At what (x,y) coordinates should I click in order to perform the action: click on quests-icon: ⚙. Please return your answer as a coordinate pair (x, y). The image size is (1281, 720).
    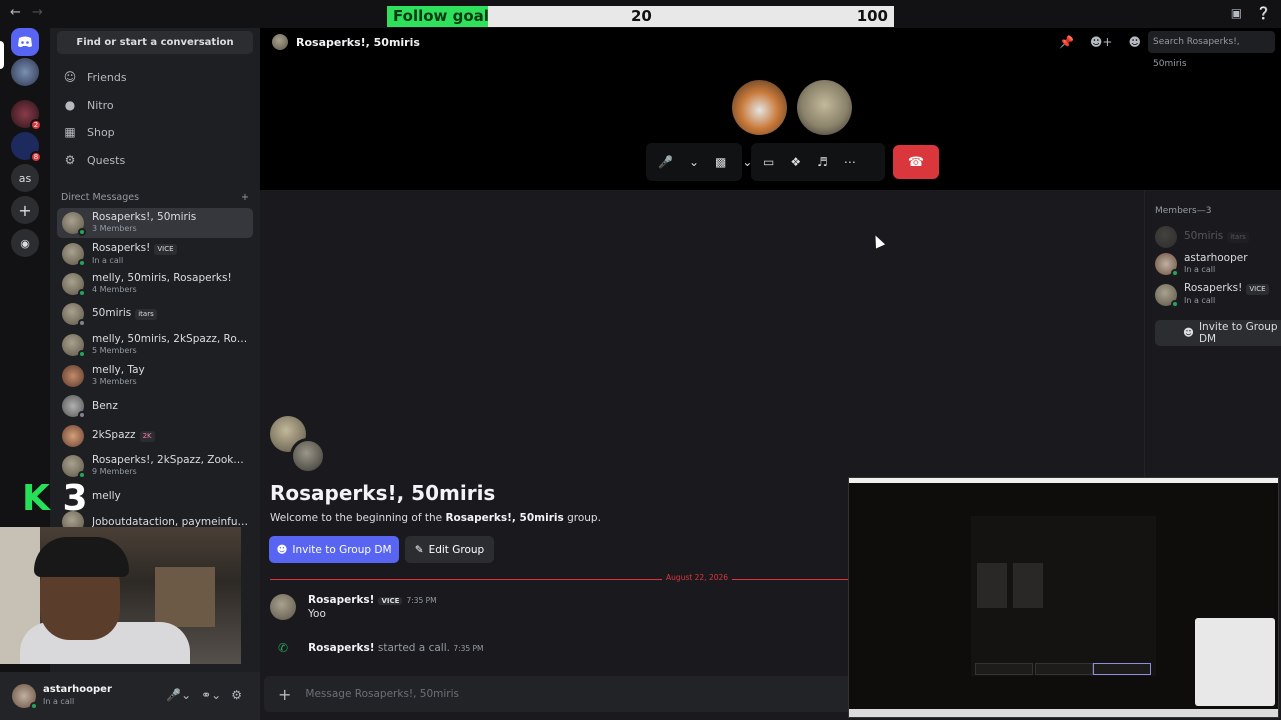
    Looking at the image, I should click on (70, 160).